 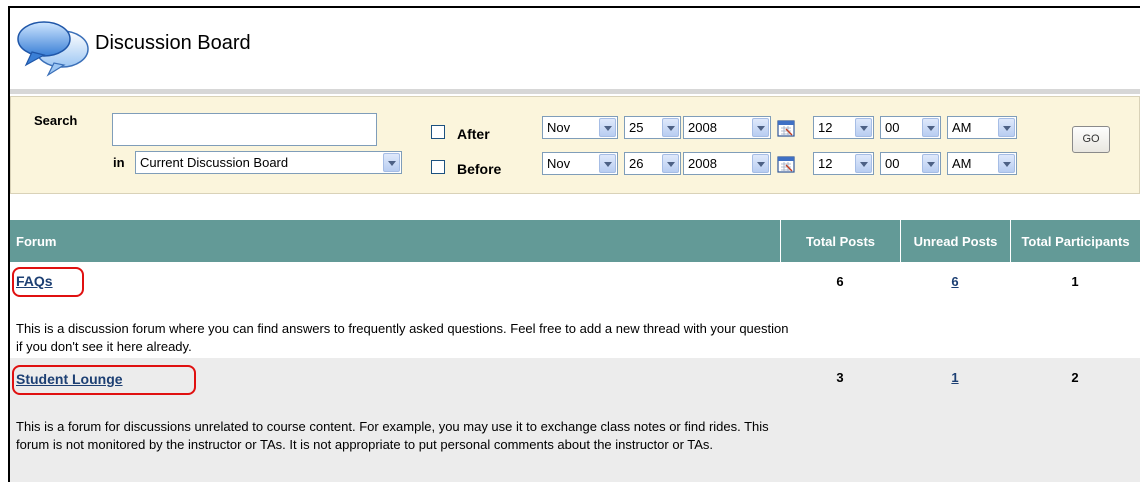 I want to click on unread-posts-link: 1, so click(x=954, y=377).